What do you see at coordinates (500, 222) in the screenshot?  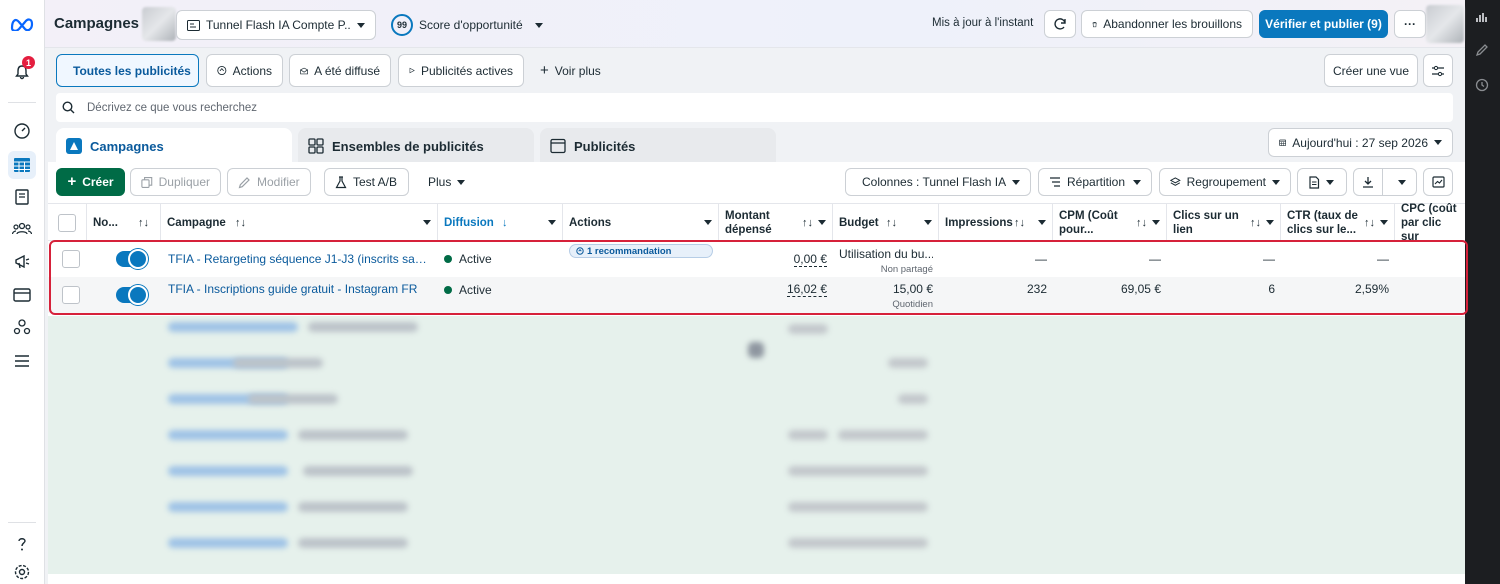 I see `column-header-delivery: Diffusion ↓` at bounding box center [500, 222].